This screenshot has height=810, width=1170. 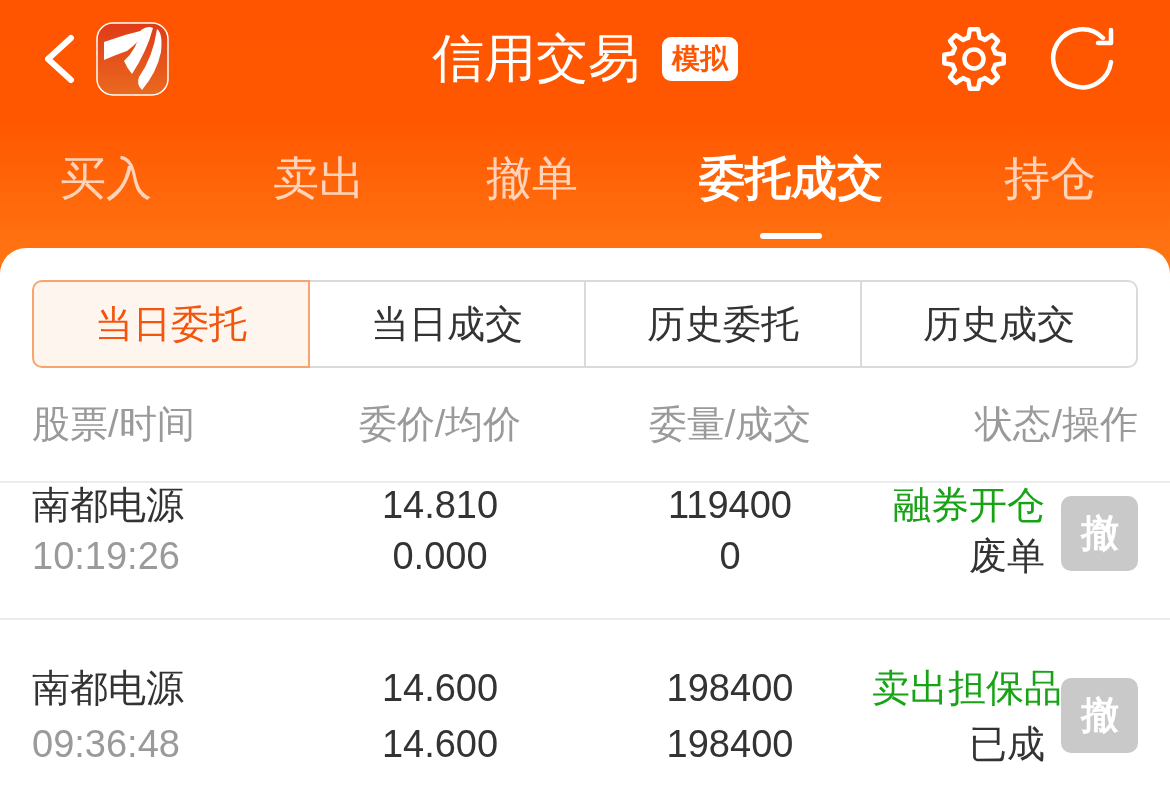 I want to click on average-price: 0.000, so click(x=440, y=556).